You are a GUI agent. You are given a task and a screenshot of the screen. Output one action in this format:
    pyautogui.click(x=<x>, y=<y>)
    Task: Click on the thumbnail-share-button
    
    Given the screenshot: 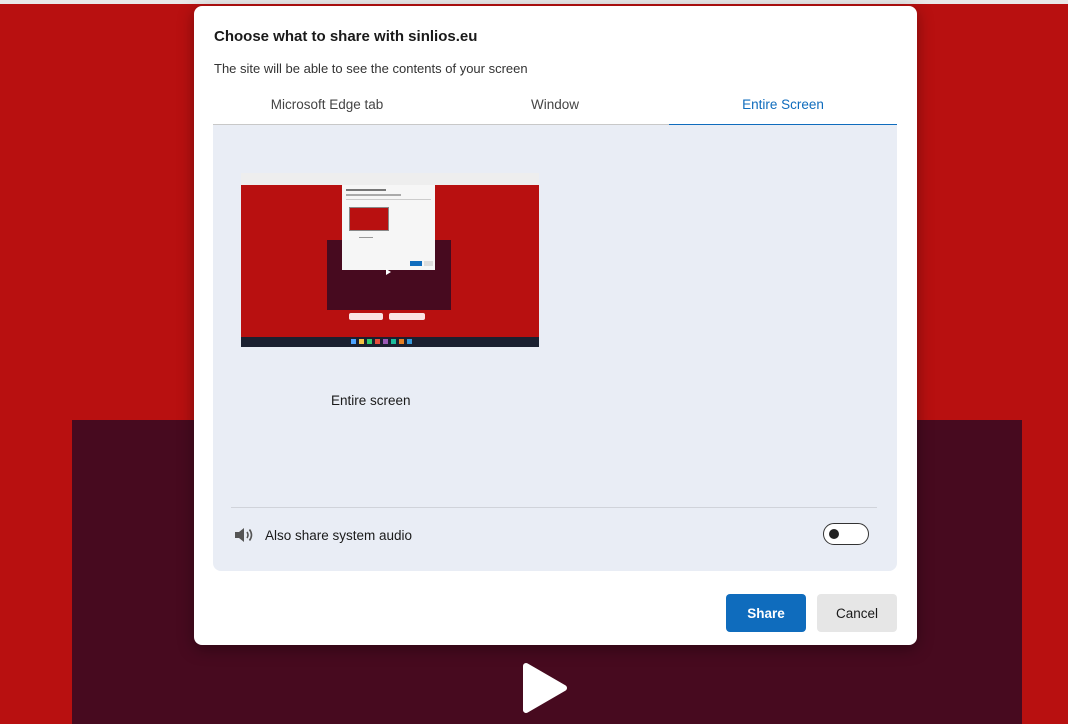 What is the action you would take?
    pyautogui.click(x=416, y=263)
    